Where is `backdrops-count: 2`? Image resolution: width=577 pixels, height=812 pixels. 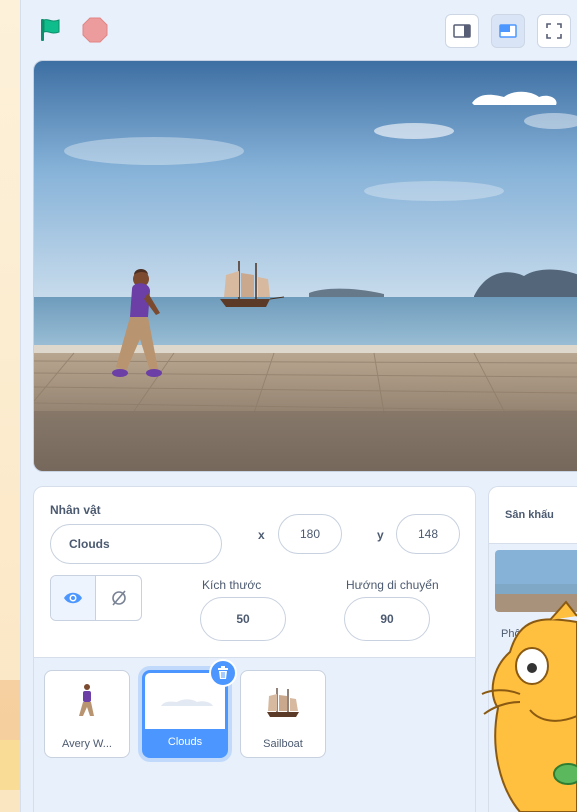
backdrops-count: 2 is located at coordinates (534, 657).